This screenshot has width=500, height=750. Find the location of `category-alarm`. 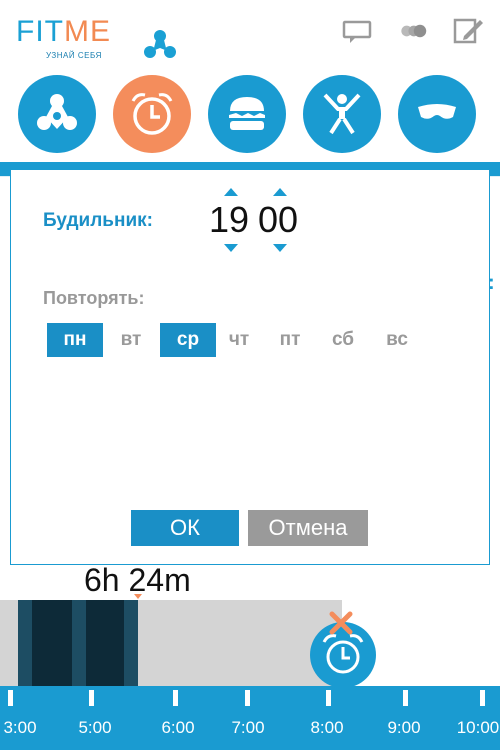

category-alarm is located at coordinates (152, 114).